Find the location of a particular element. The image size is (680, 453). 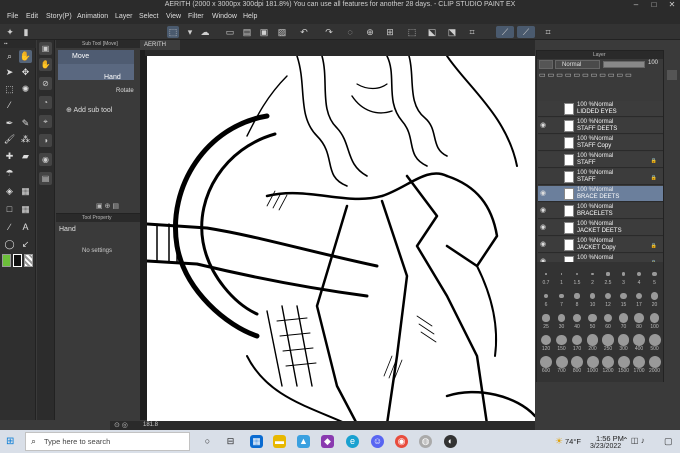

windows-start-icon: ⊞ is located at coordinates (11, 441).